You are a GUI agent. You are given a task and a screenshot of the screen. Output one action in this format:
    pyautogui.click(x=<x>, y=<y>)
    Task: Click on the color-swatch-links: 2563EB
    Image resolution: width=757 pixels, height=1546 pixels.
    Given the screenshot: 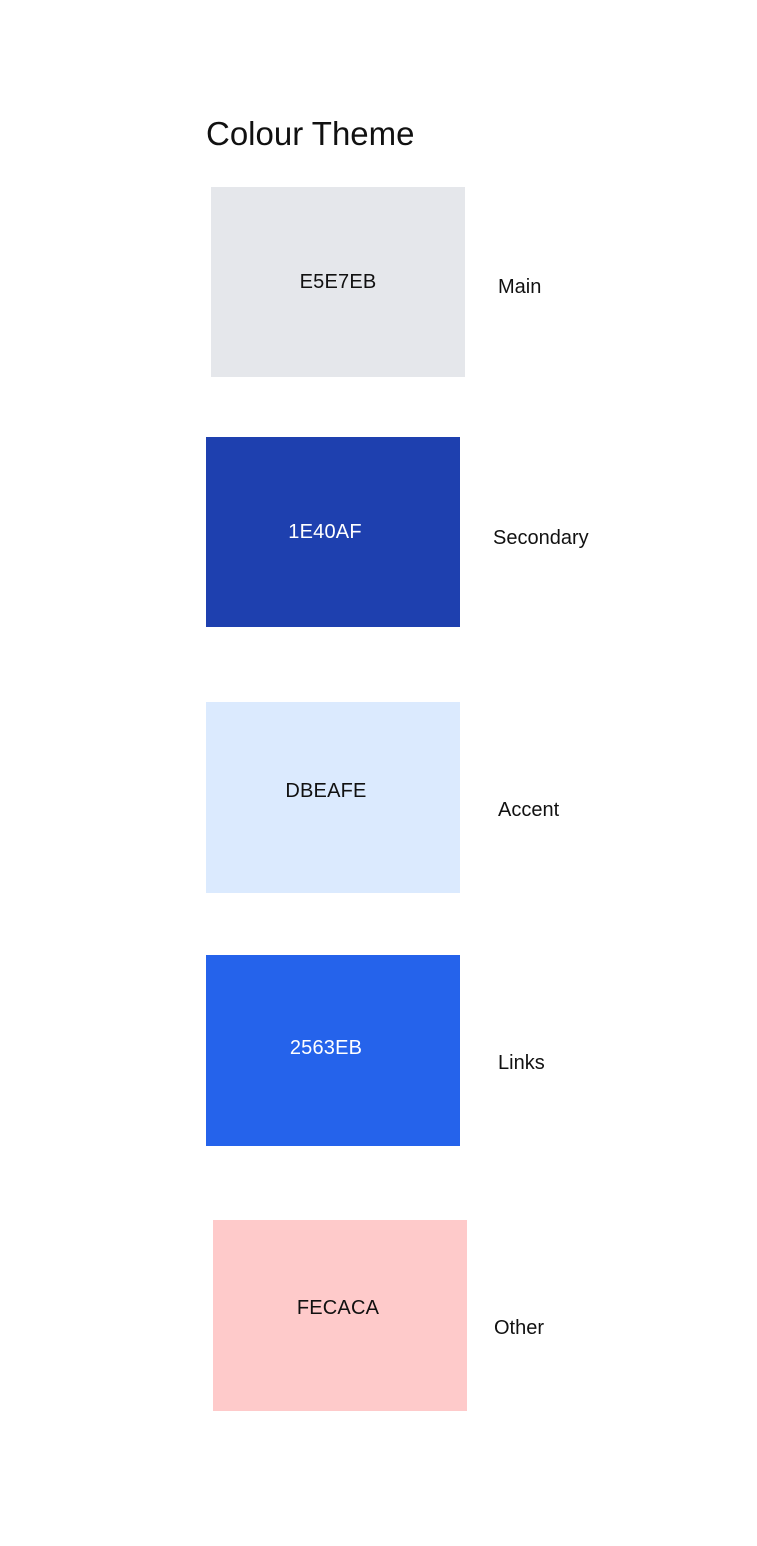 What is the action you would take?
    pyautogui.click(x=333, y=1050)
    